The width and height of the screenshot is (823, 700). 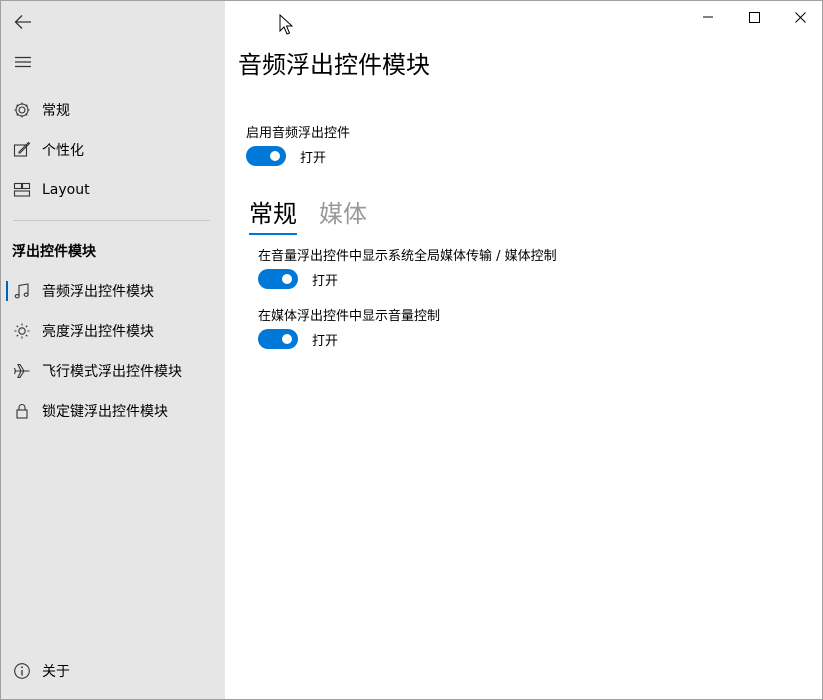 What do you see at coordinates (407, 256) in the screenshot?
I see `show-media-controls-label: 在音量浮出控件中显示系统全局媒体传输 / 媒体控制` at bounding box center [407, 256].